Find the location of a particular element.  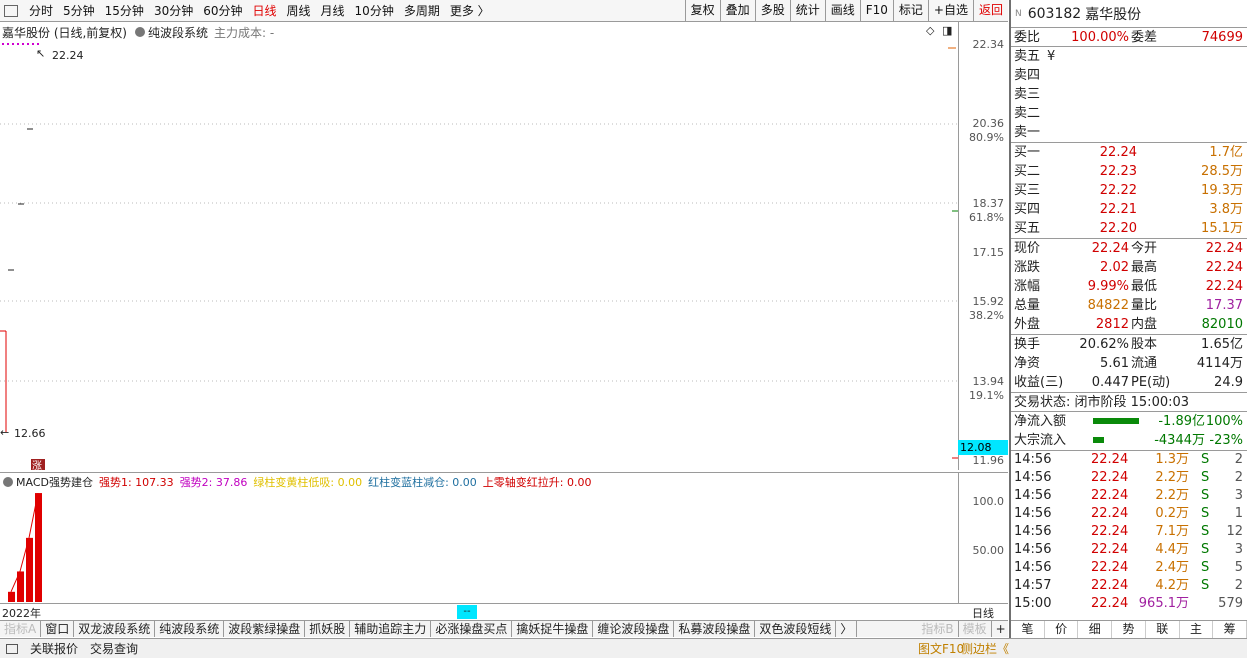

buys-label: 买五 is located at coordinates (1027, 228).